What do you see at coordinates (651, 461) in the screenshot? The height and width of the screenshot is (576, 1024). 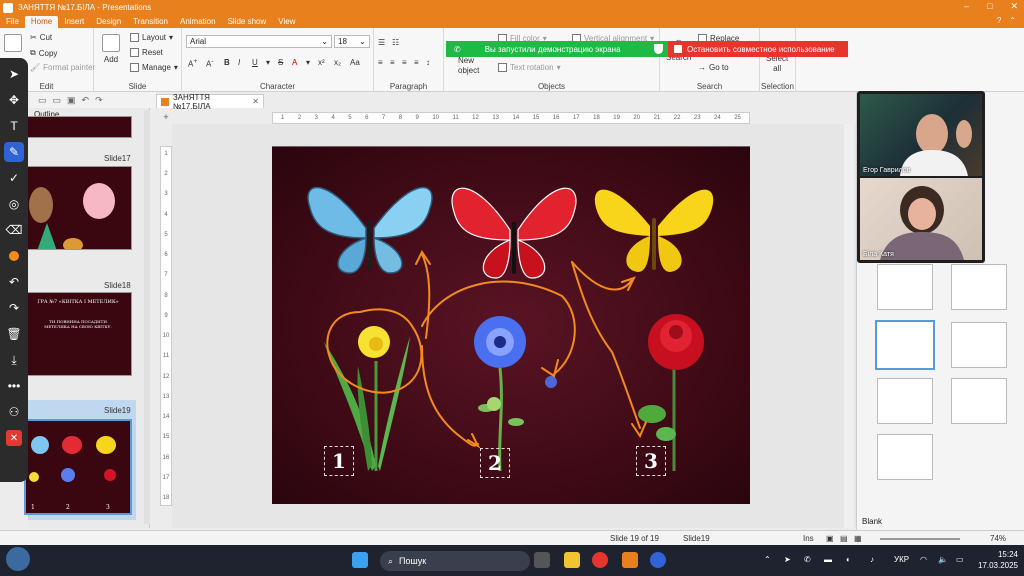 I see `number-box-3: 3` at bounding box center [651, 461].